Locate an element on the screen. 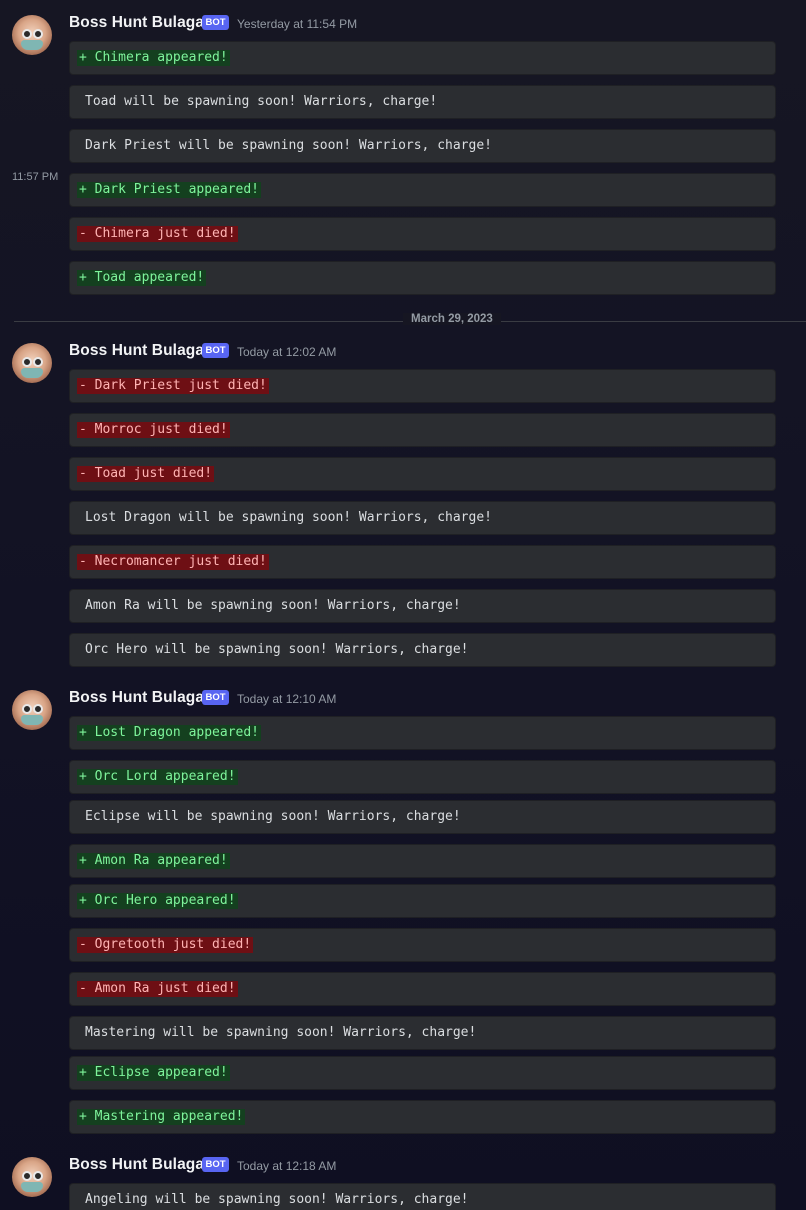  diff-added-line: + Toad appeared! is located at coordinates (142, 278).